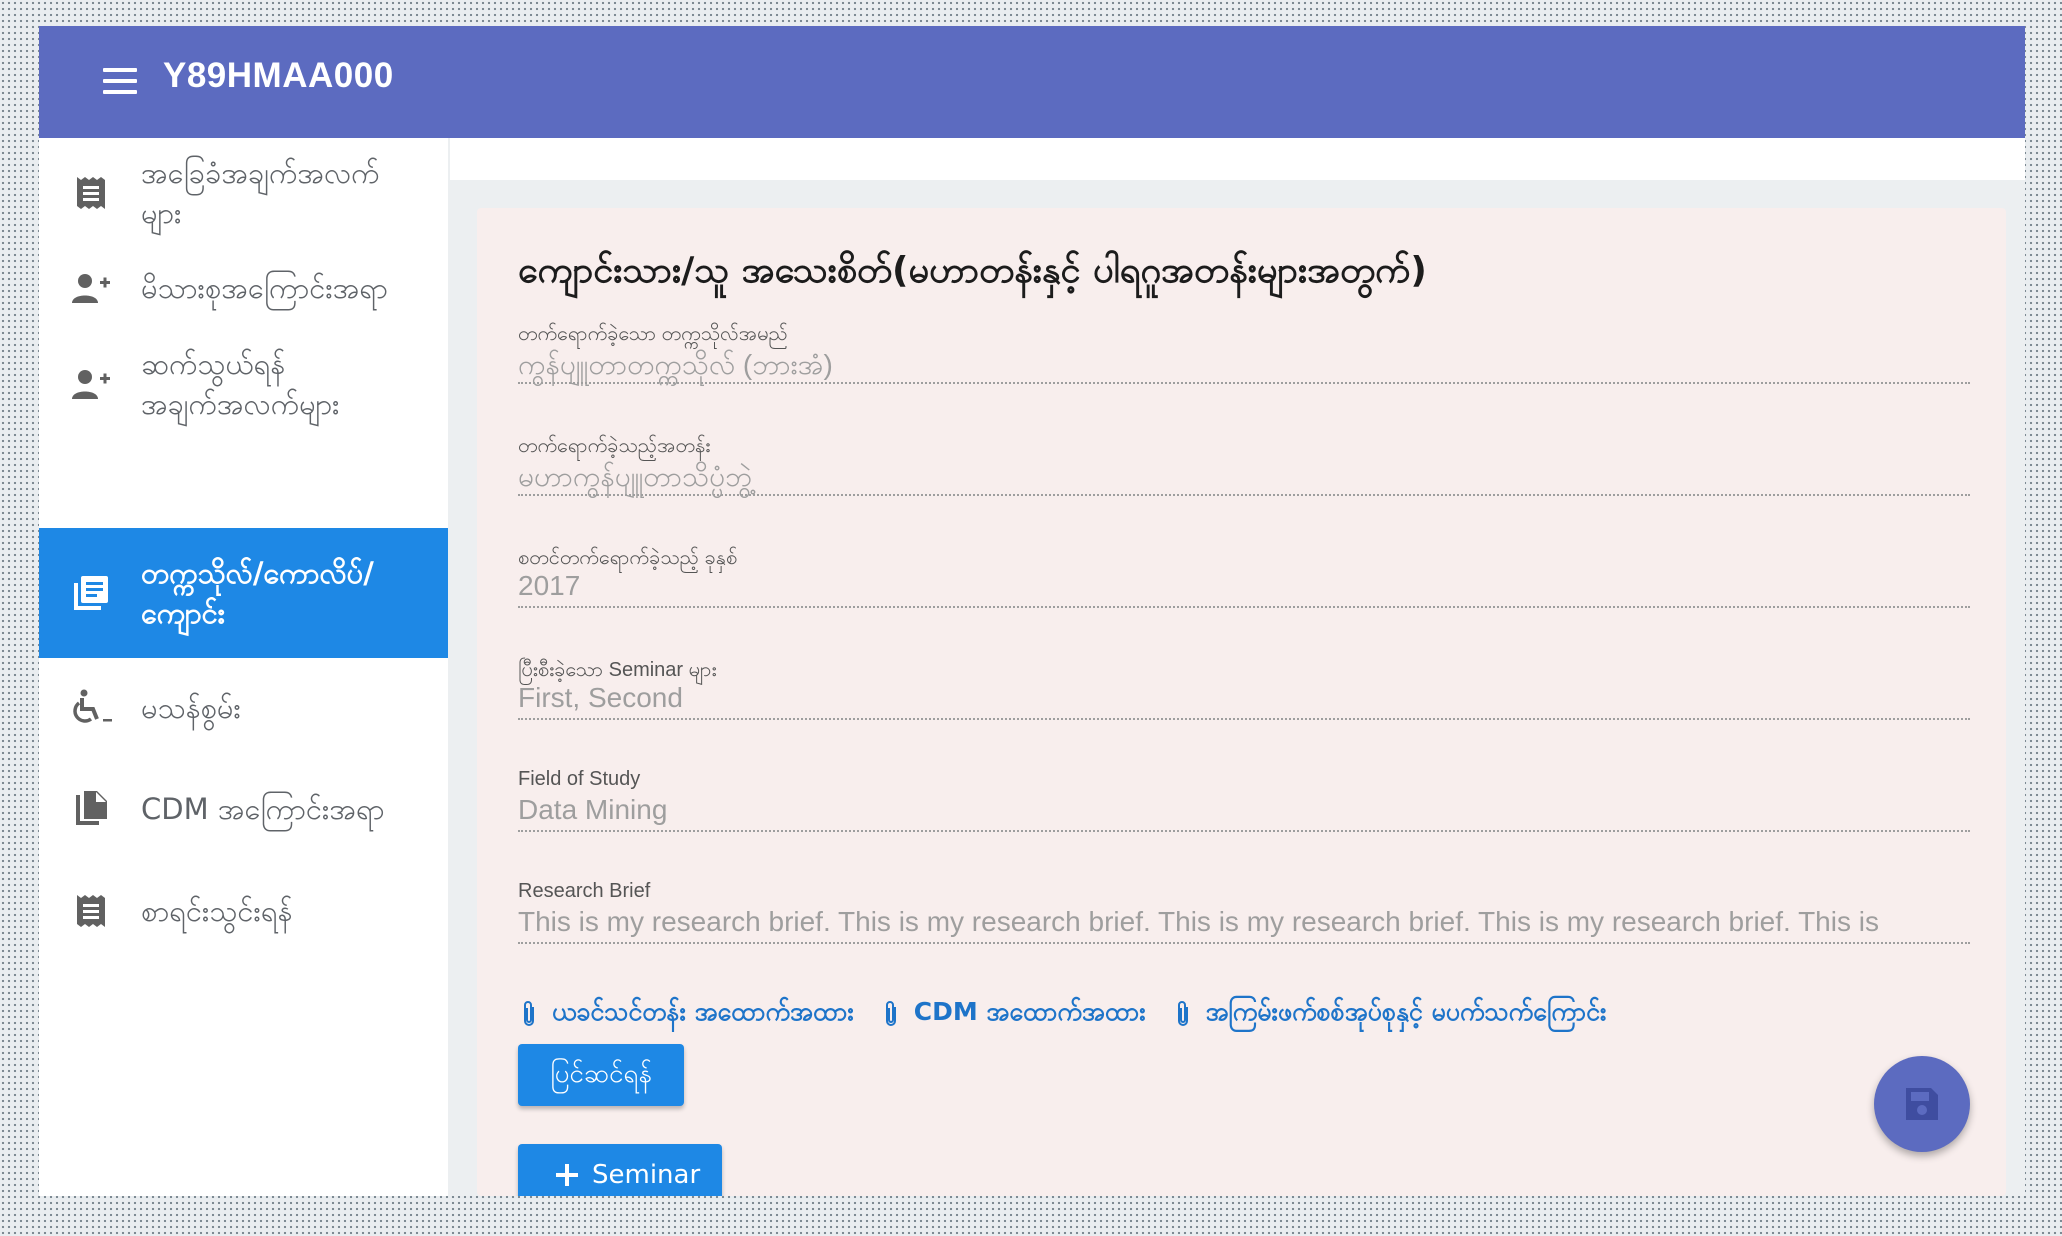 This screenshot has width=2062, height=1236. What do you see at coordinates (635, 476) in the screenshot?
I see `field-value: မဟာကွန်ပျူတာသိပ္ပံဘွဲ့` at bounding box center [635, 476].